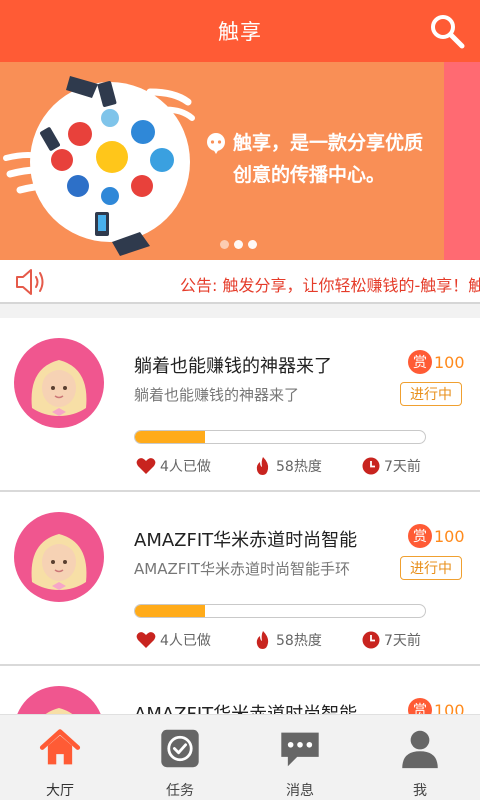  I want to click on task-title: 躺着也能赚钱的神器来了, so click(233, 366).